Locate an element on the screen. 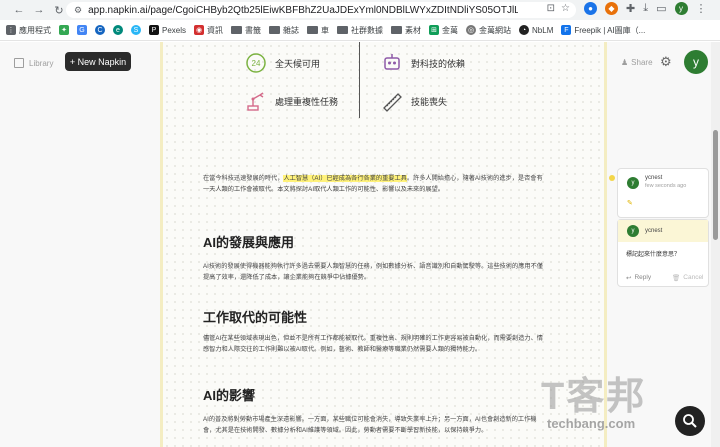  new-napkin-button: + New Napkin is located at coordinates (98, 61).